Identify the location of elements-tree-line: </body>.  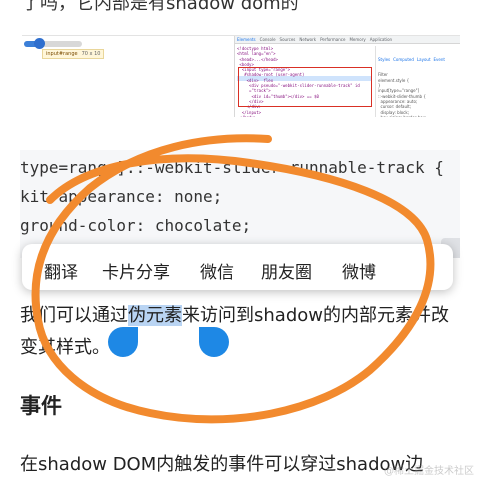
(305, 116).